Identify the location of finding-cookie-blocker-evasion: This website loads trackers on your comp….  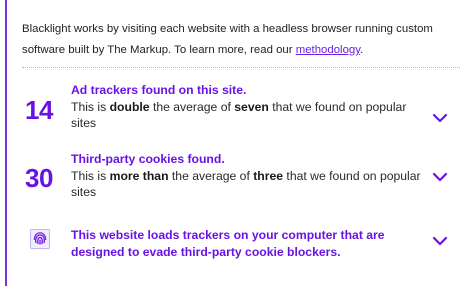
(234, 244).